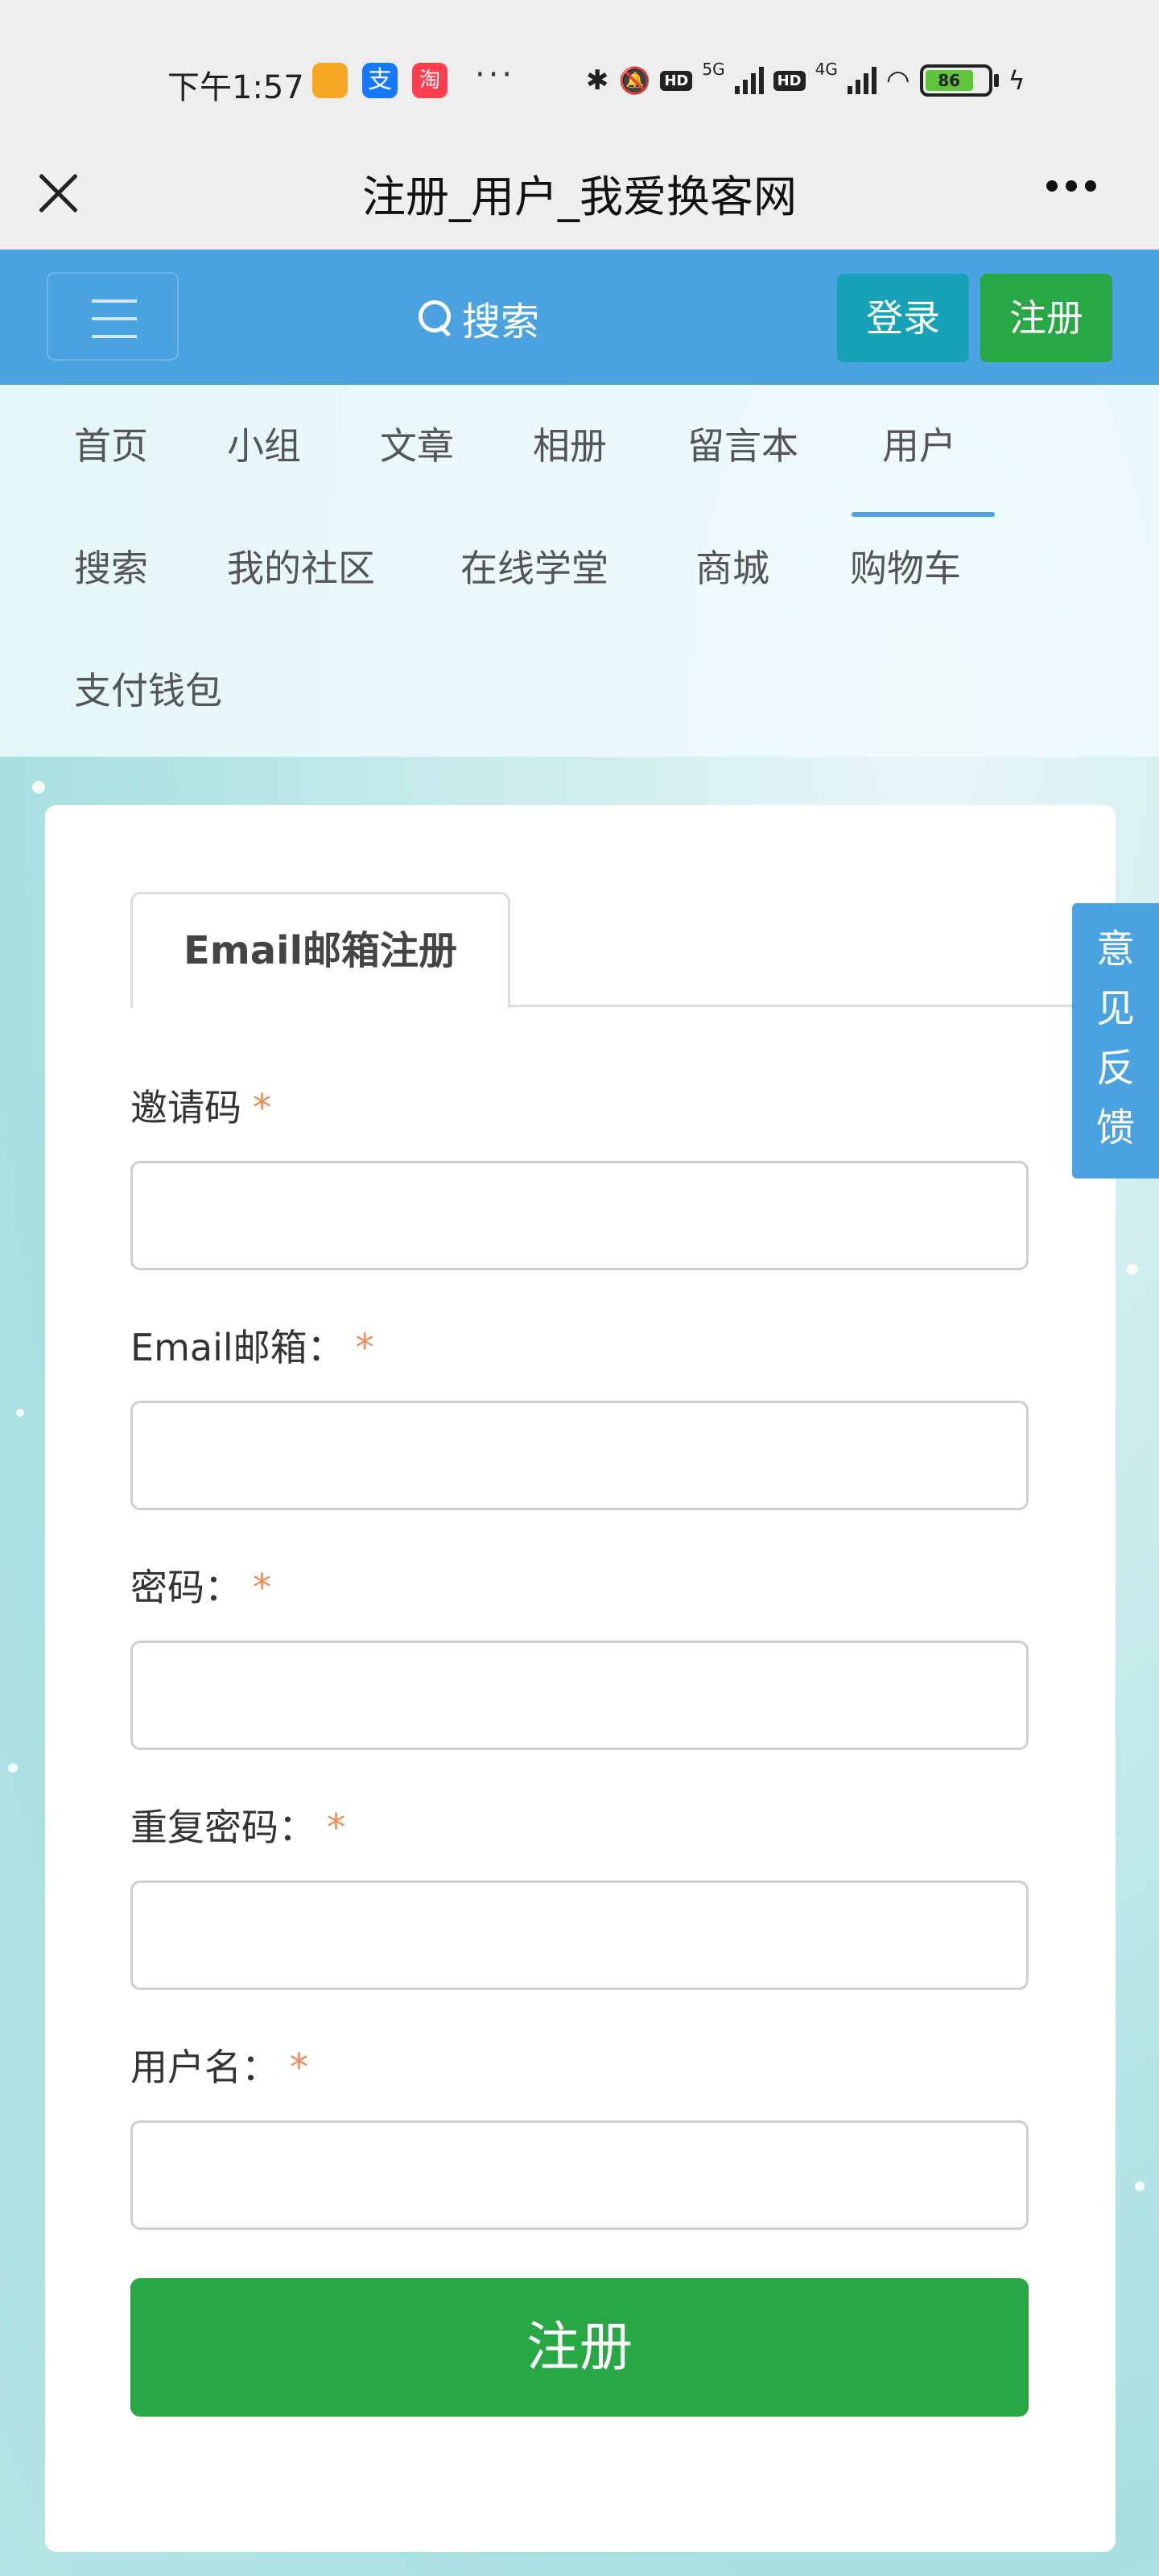 This screenshot has height=2576, width=1159. I want to click on hd-badge-2: HD, so click(789, 80).